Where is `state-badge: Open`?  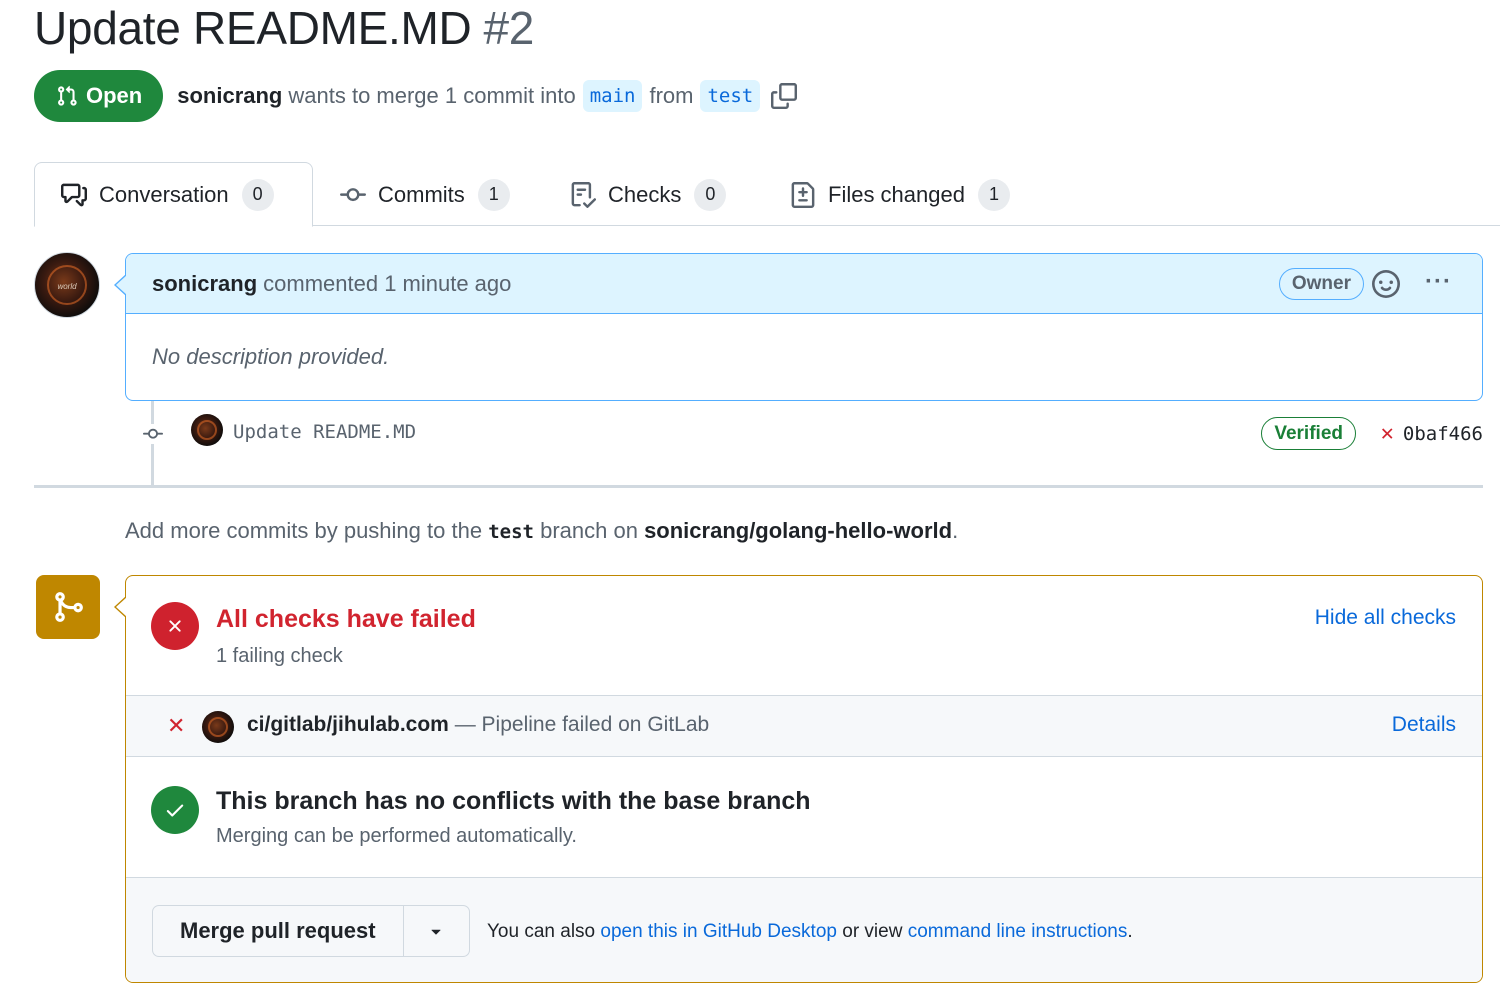 state-badge: Open is located at coordinates (99, 96).